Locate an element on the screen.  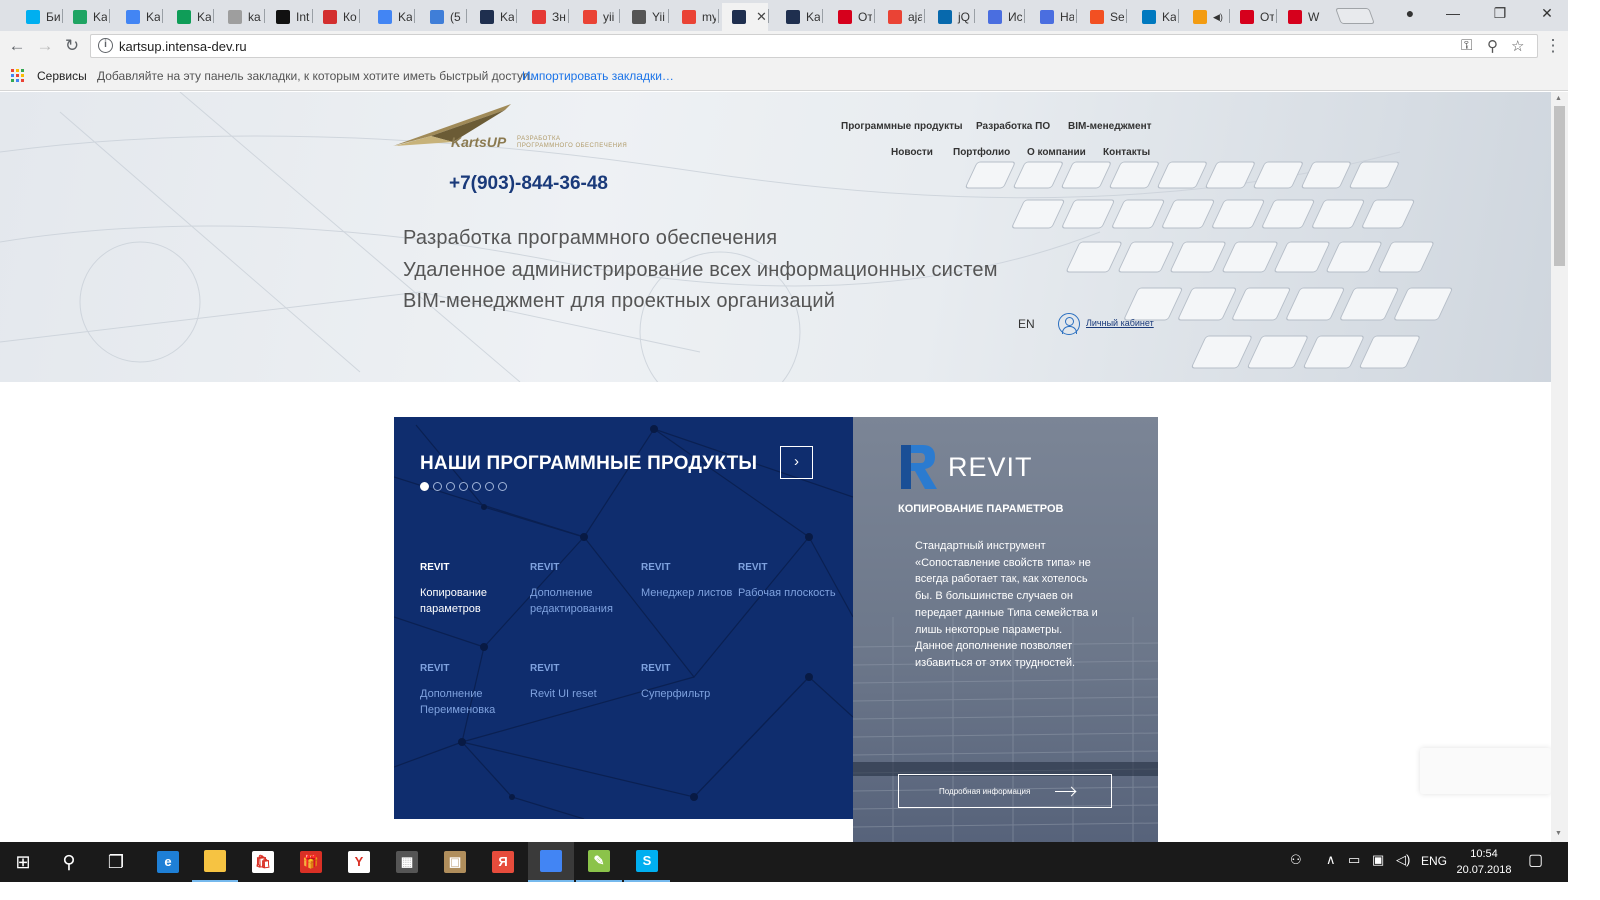
browser-tab: Se is located at coordinates (1102, 17).